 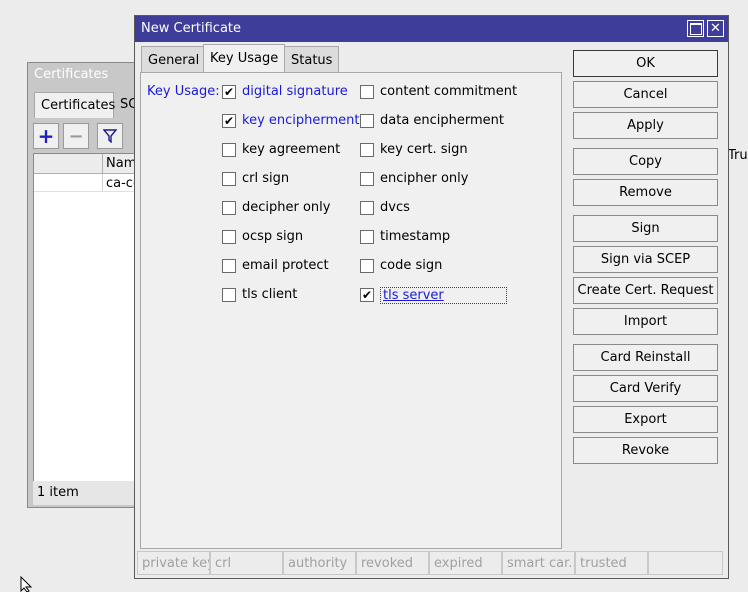 I want to click on status-field-expired: expired, so click(x=465, y=563).